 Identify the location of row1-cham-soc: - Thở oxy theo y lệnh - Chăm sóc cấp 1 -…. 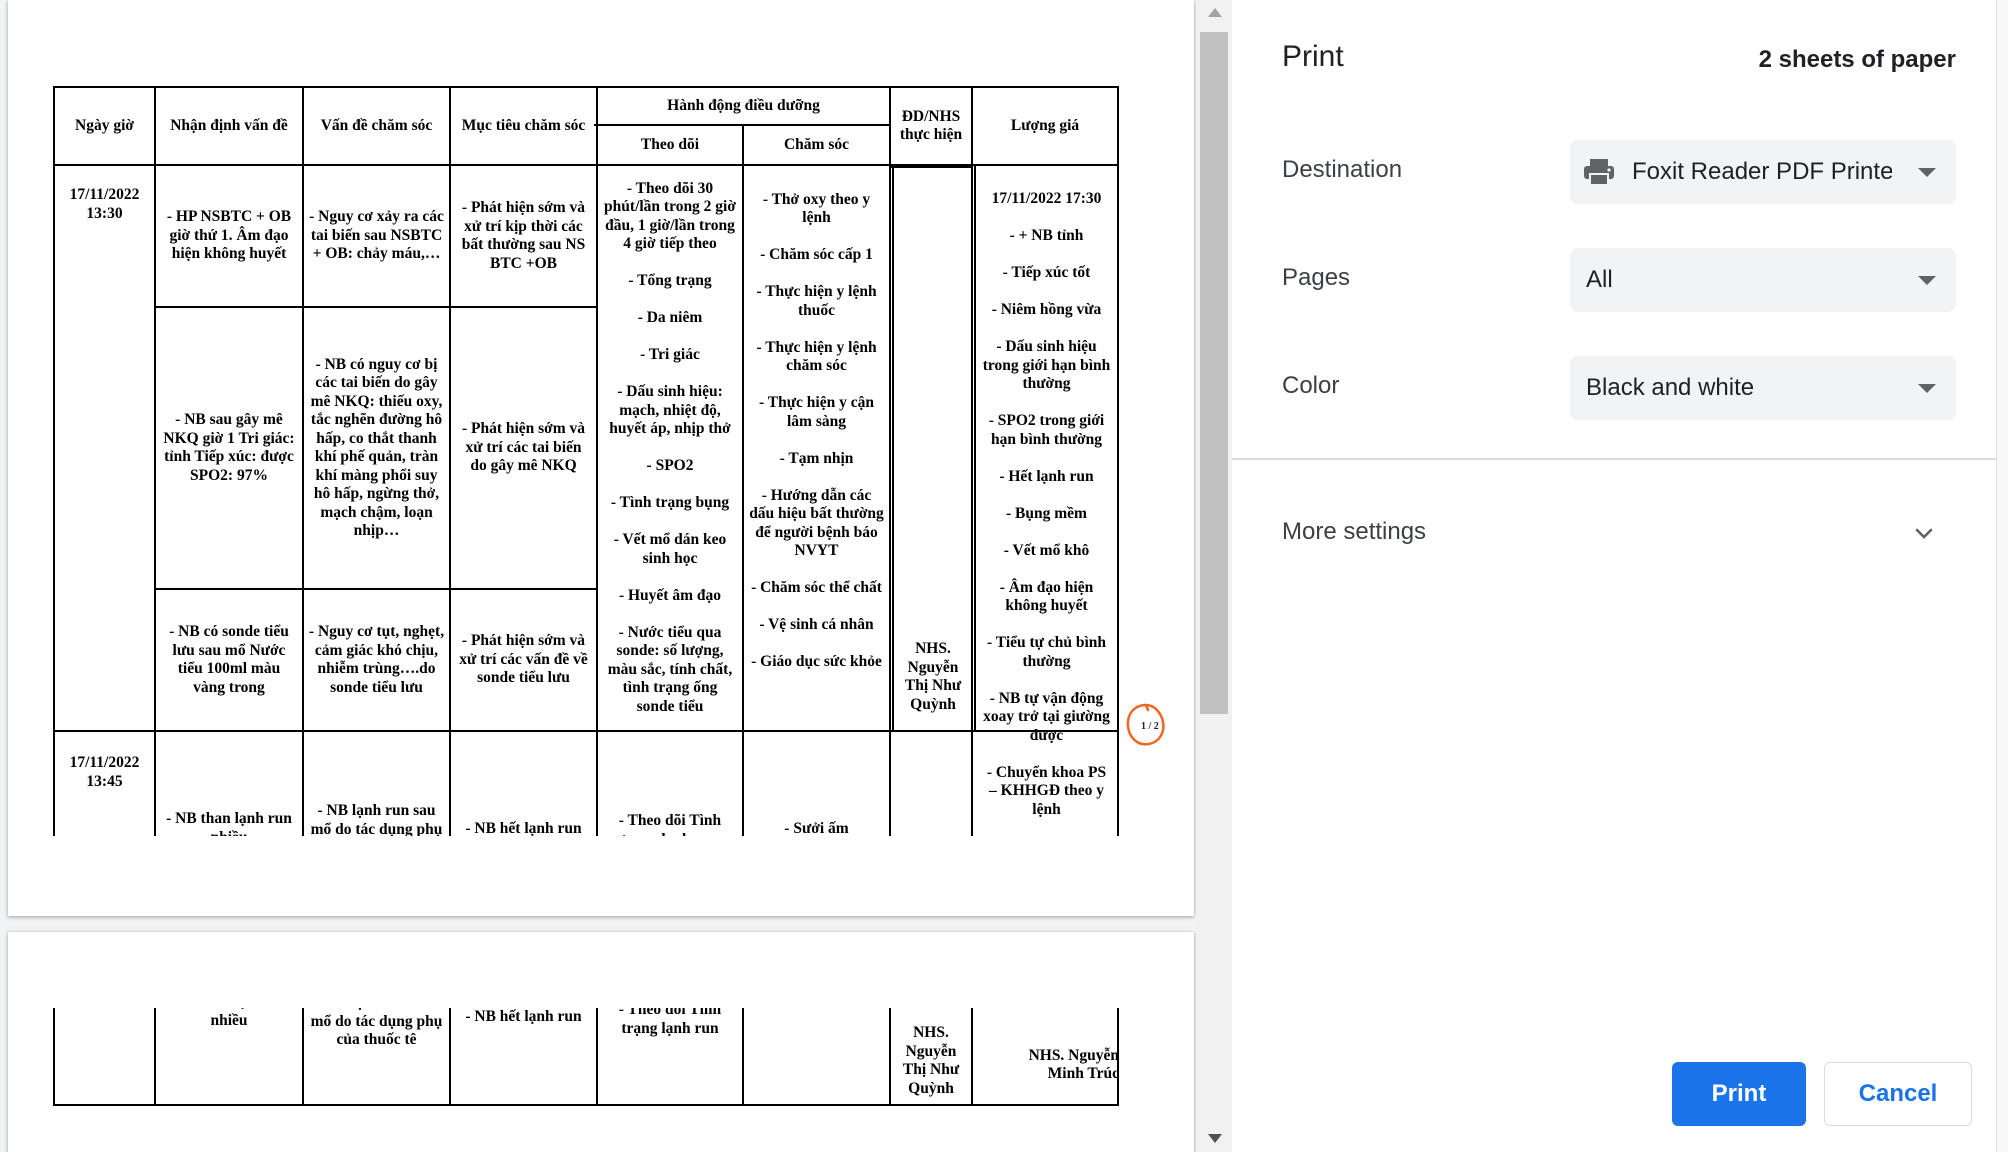
(816, 430).